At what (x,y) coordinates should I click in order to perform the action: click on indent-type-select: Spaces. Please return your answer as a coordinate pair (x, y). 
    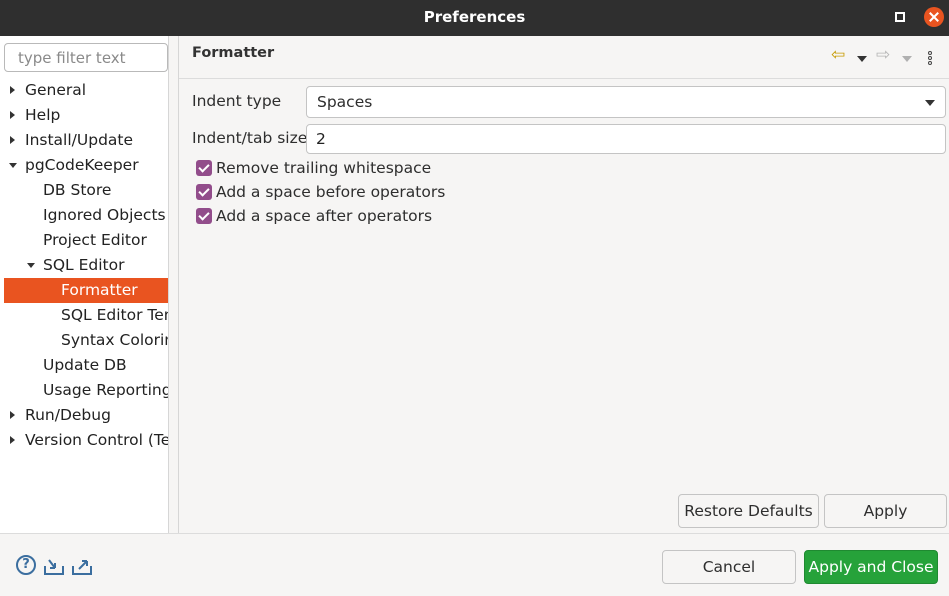
    Looking at the image, I should click on (626, 102).